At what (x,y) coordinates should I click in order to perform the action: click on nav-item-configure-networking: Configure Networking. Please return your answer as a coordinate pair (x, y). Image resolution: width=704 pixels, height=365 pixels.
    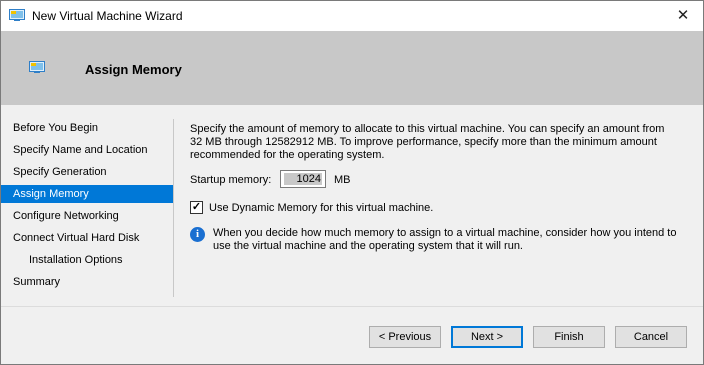
    Looking at the image, I should click on (87, 216).